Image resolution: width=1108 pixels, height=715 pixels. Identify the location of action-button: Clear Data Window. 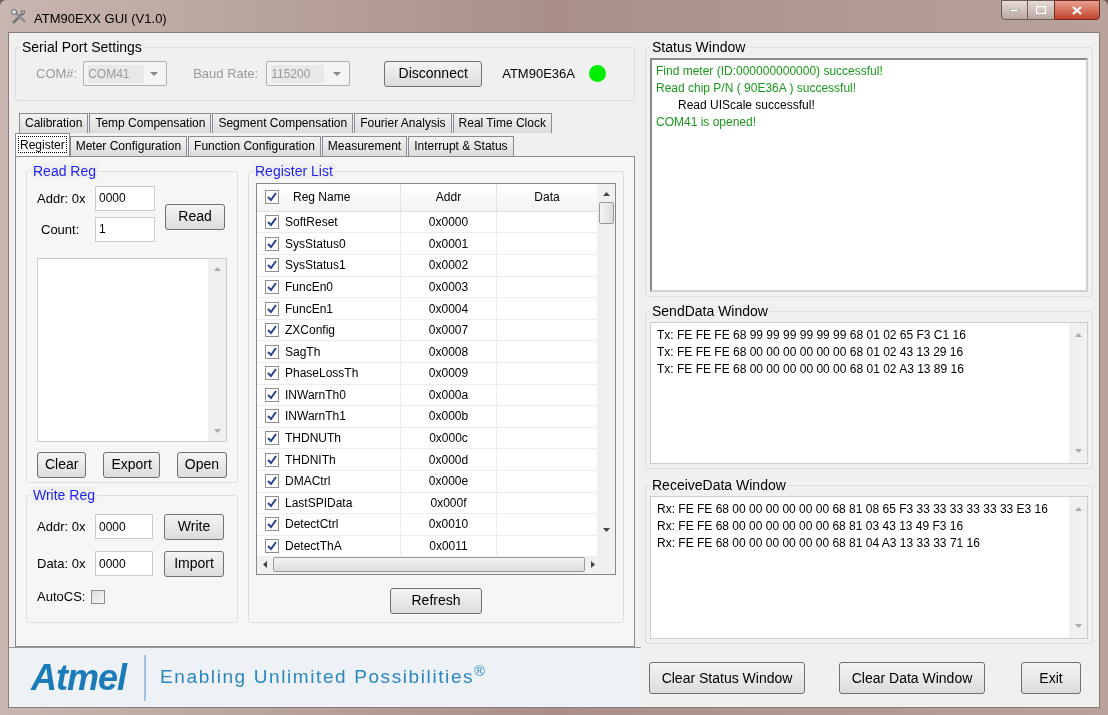
(912, 678).